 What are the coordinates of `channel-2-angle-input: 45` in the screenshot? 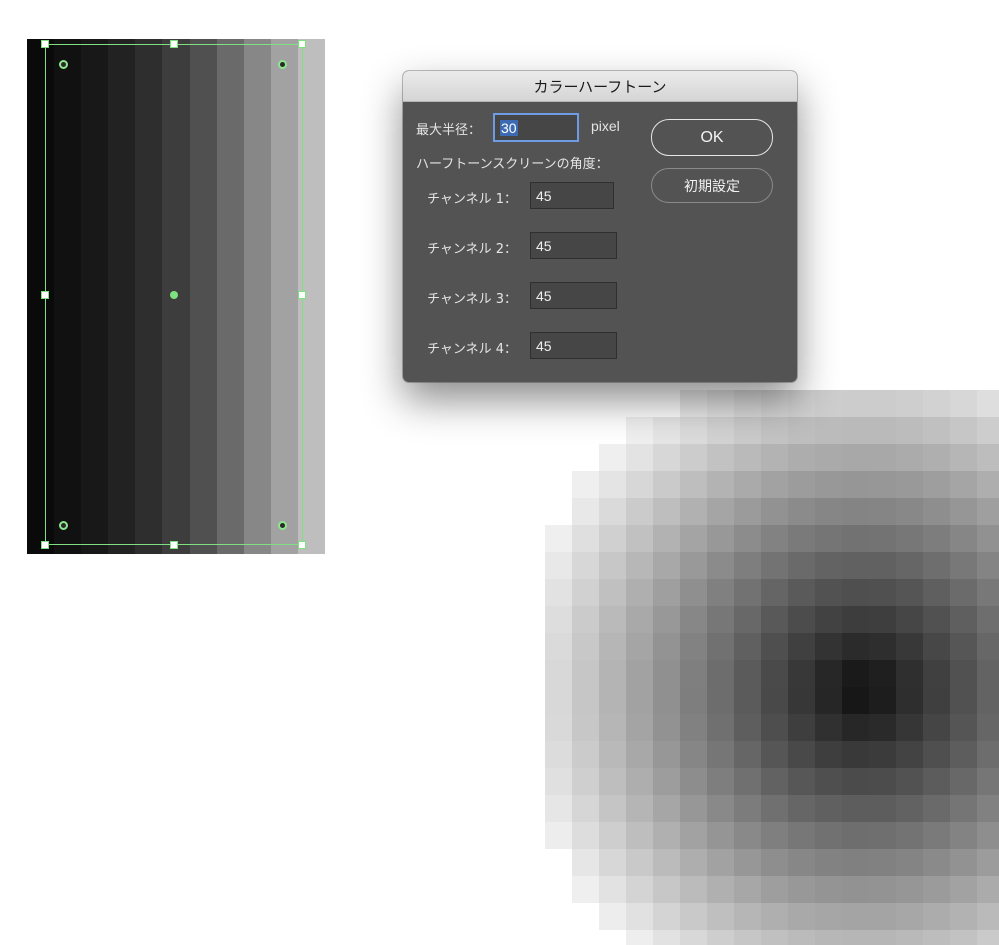 It's located at (573, 245).